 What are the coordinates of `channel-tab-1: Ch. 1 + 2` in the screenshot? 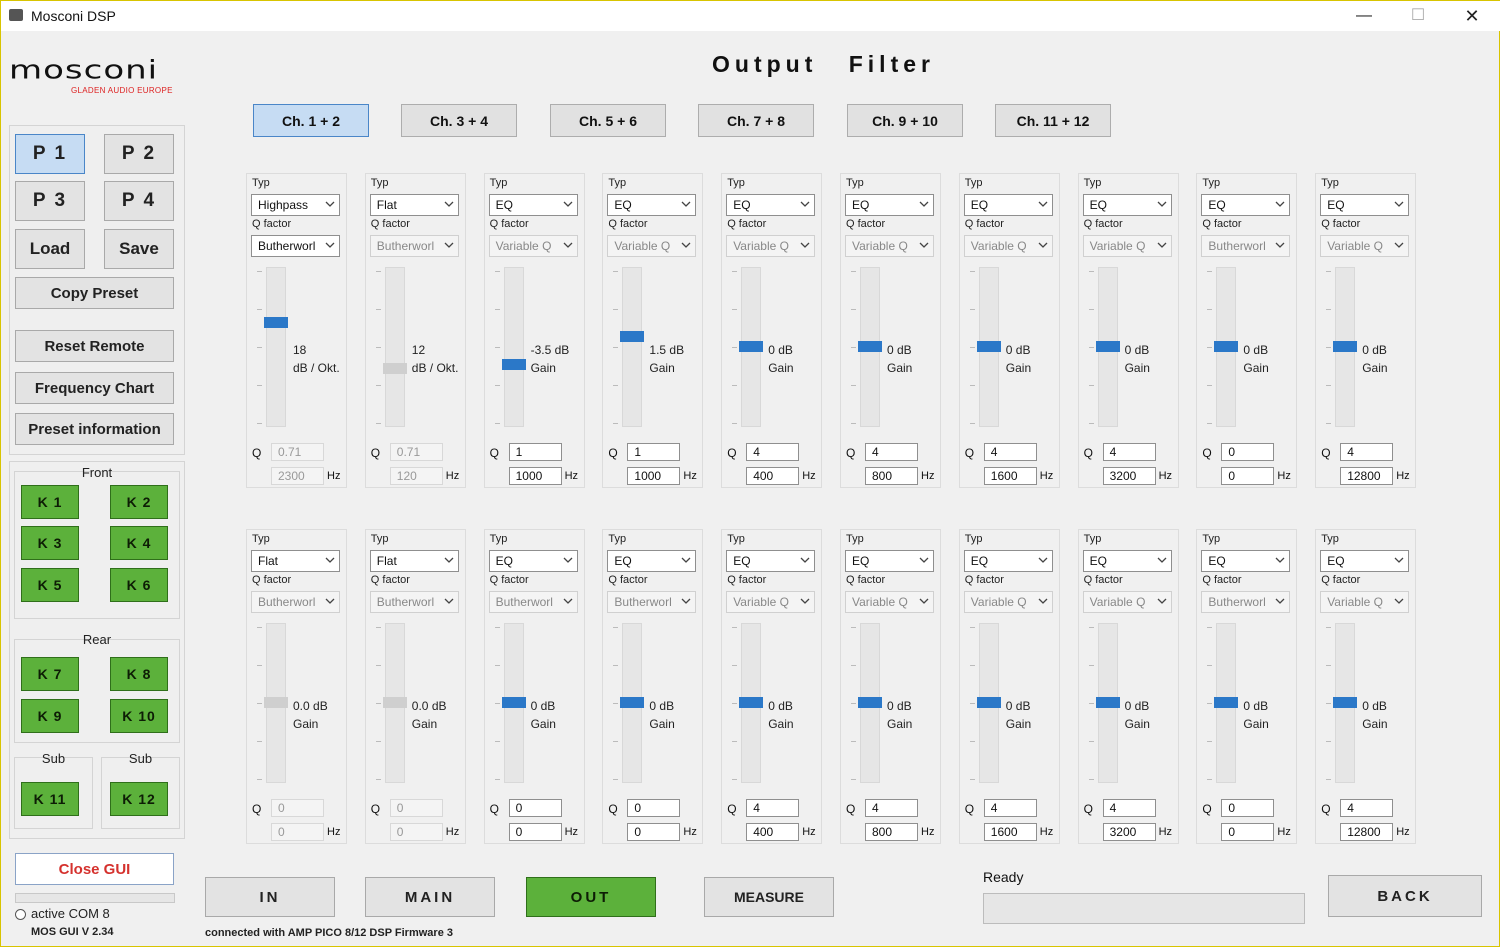 It's located at (311, 120).